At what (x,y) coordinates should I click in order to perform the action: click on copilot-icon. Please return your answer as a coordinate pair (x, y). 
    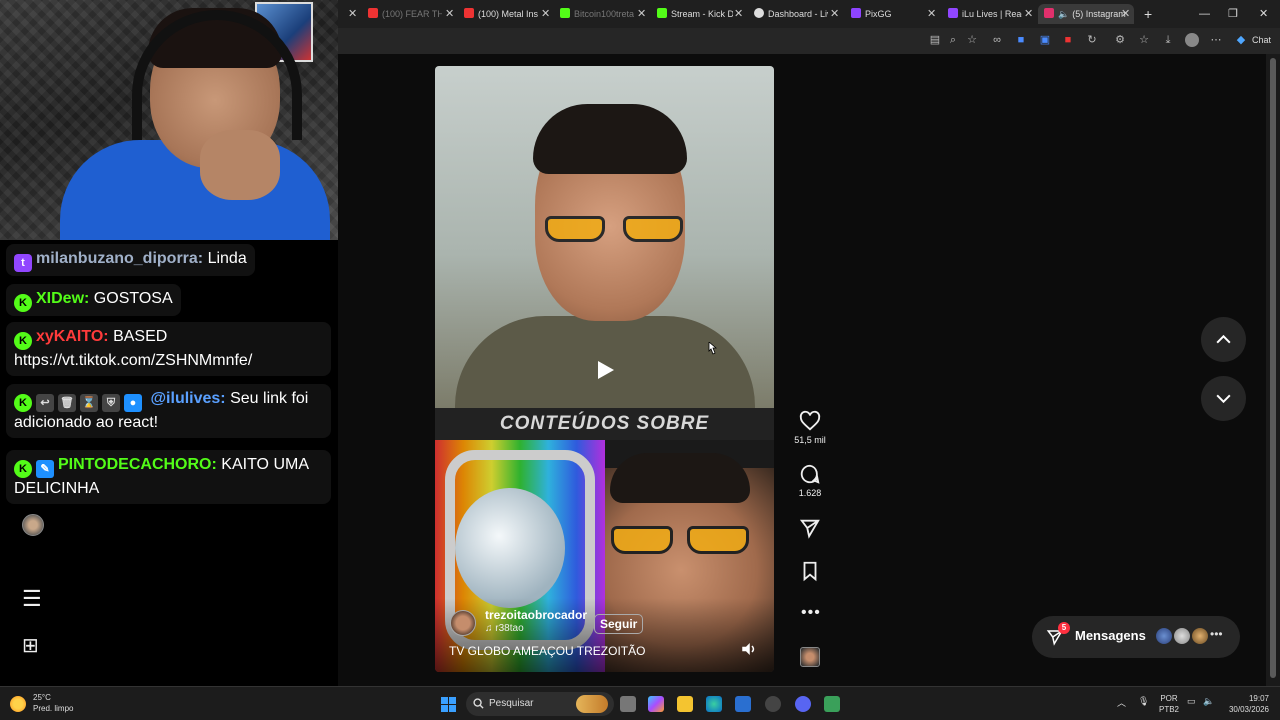
    Looking at the image, I should click on (656, 704).